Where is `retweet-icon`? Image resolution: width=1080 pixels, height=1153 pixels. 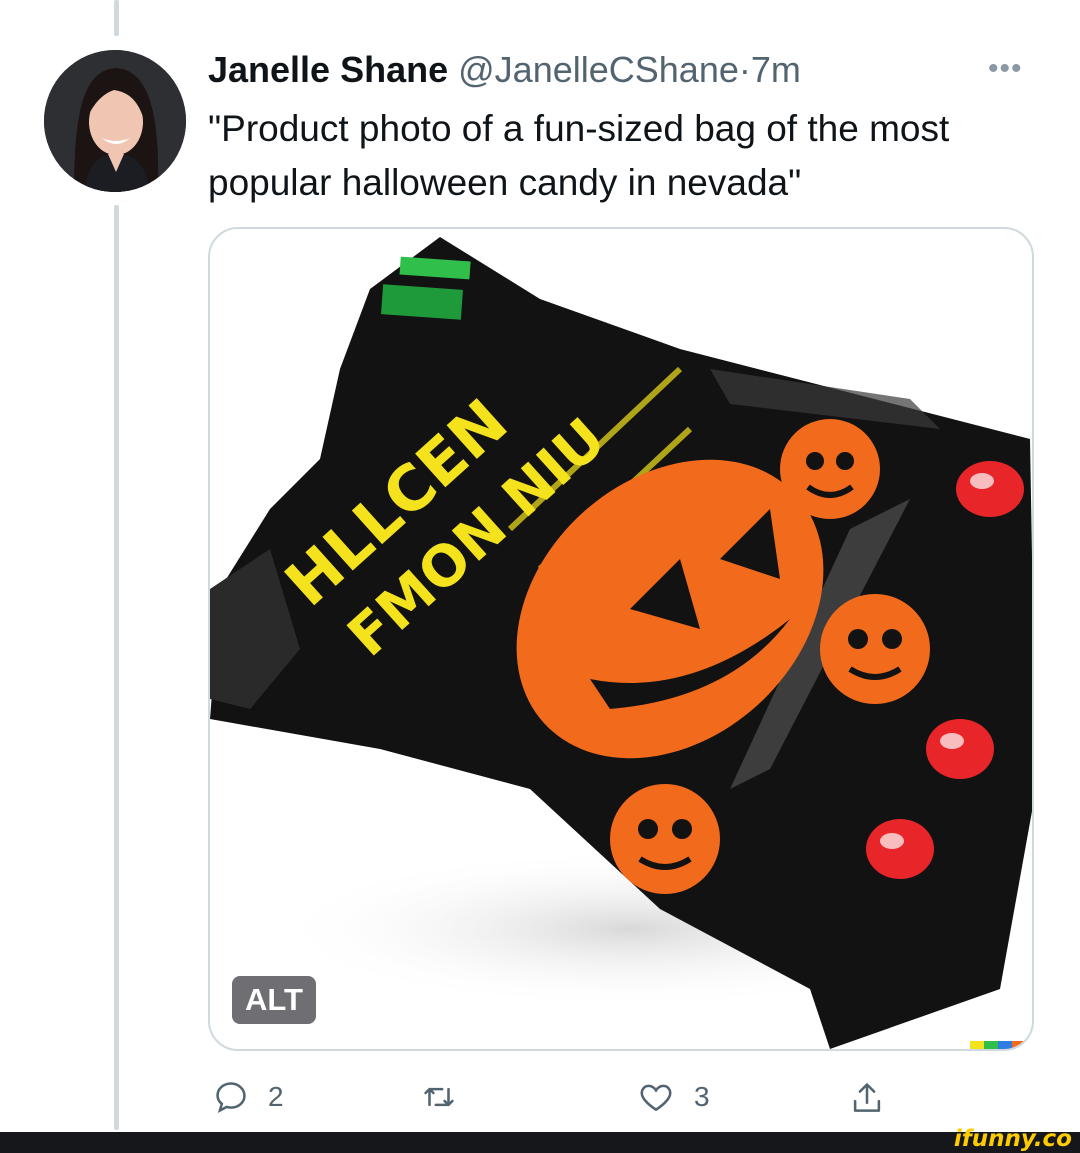
retweet-icon is located at coordinates (439, 1097).